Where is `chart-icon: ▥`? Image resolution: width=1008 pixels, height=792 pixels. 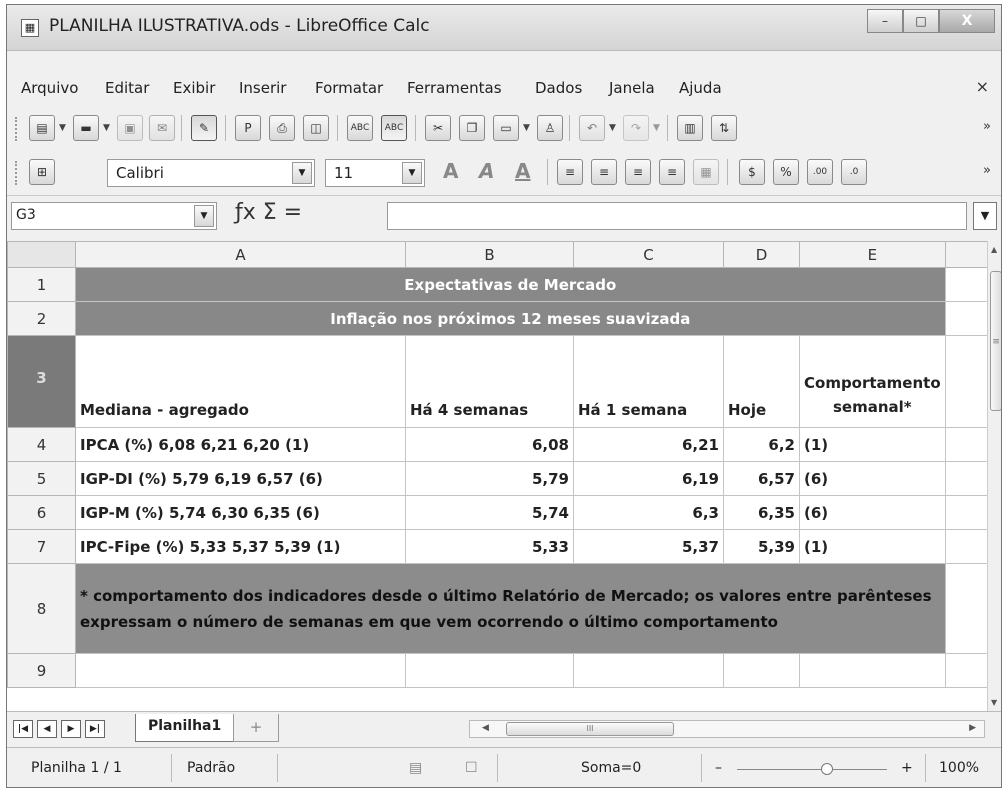
chart-icon: ▥ is located at coordinates (690, 128).